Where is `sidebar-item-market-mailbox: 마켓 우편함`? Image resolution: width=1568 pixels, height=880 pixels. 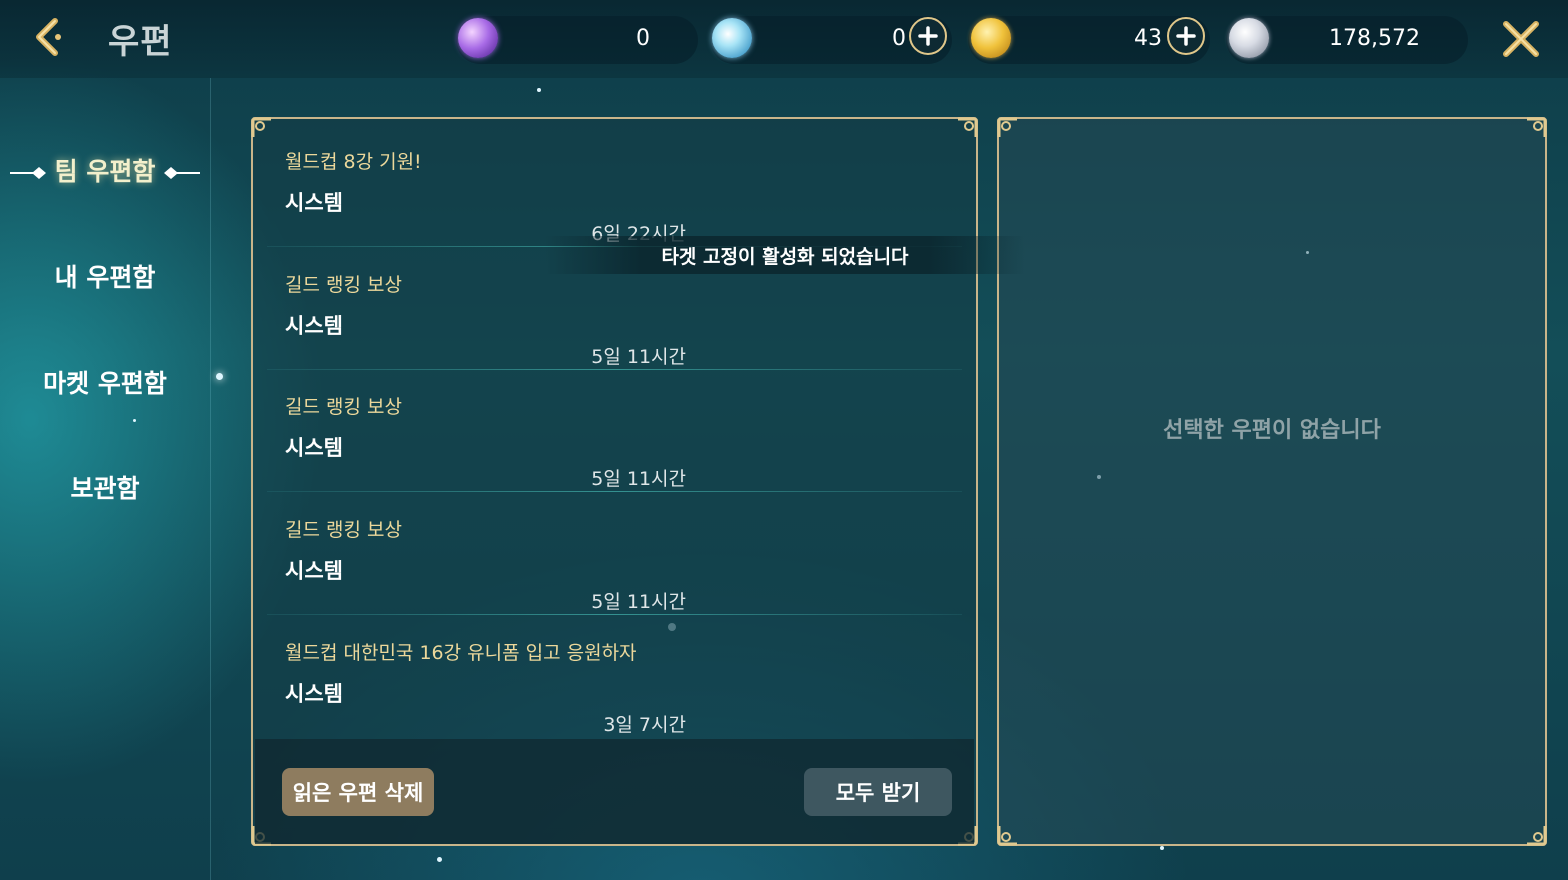
sidebar-item-market-mailbox: 마켓 우편함 is located at coordinates (105, 382).